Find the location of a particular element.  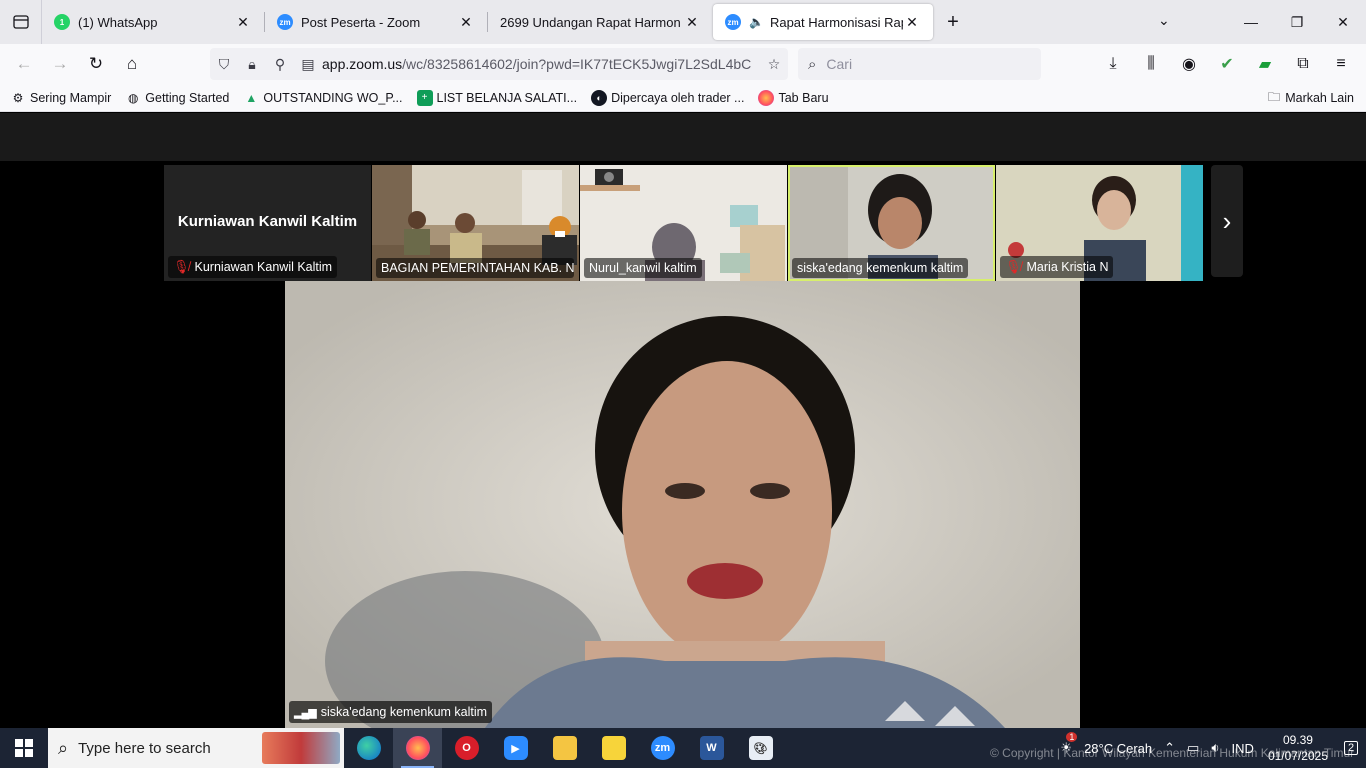

tab-title: 2699 Undangan Rapat Harmon Pase is located at coordinates (591, 22).